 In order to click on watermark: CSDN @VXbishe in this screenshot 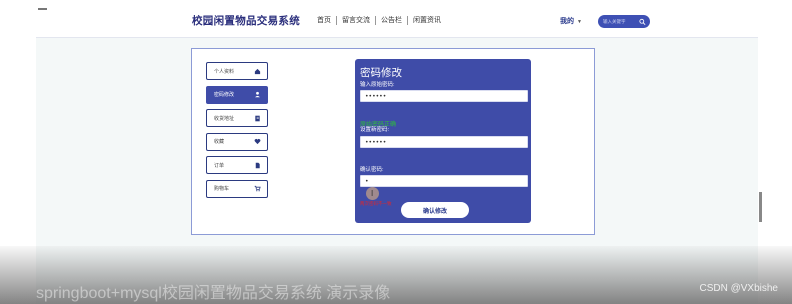, I will do `click(738, 288)`.